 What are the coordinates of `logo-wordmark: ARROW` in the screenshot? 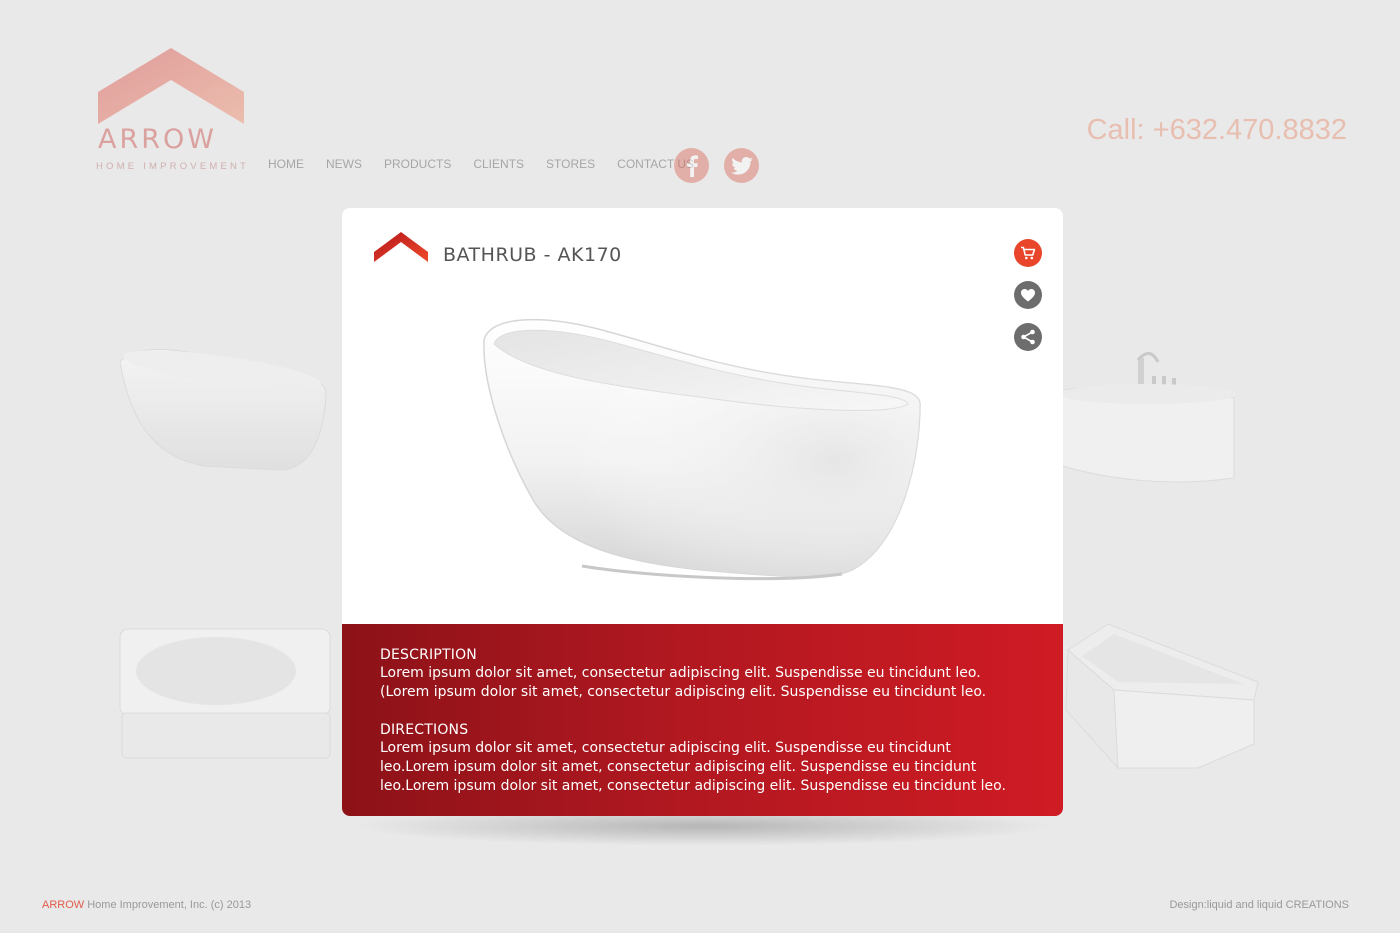 It's located at (157, 139).